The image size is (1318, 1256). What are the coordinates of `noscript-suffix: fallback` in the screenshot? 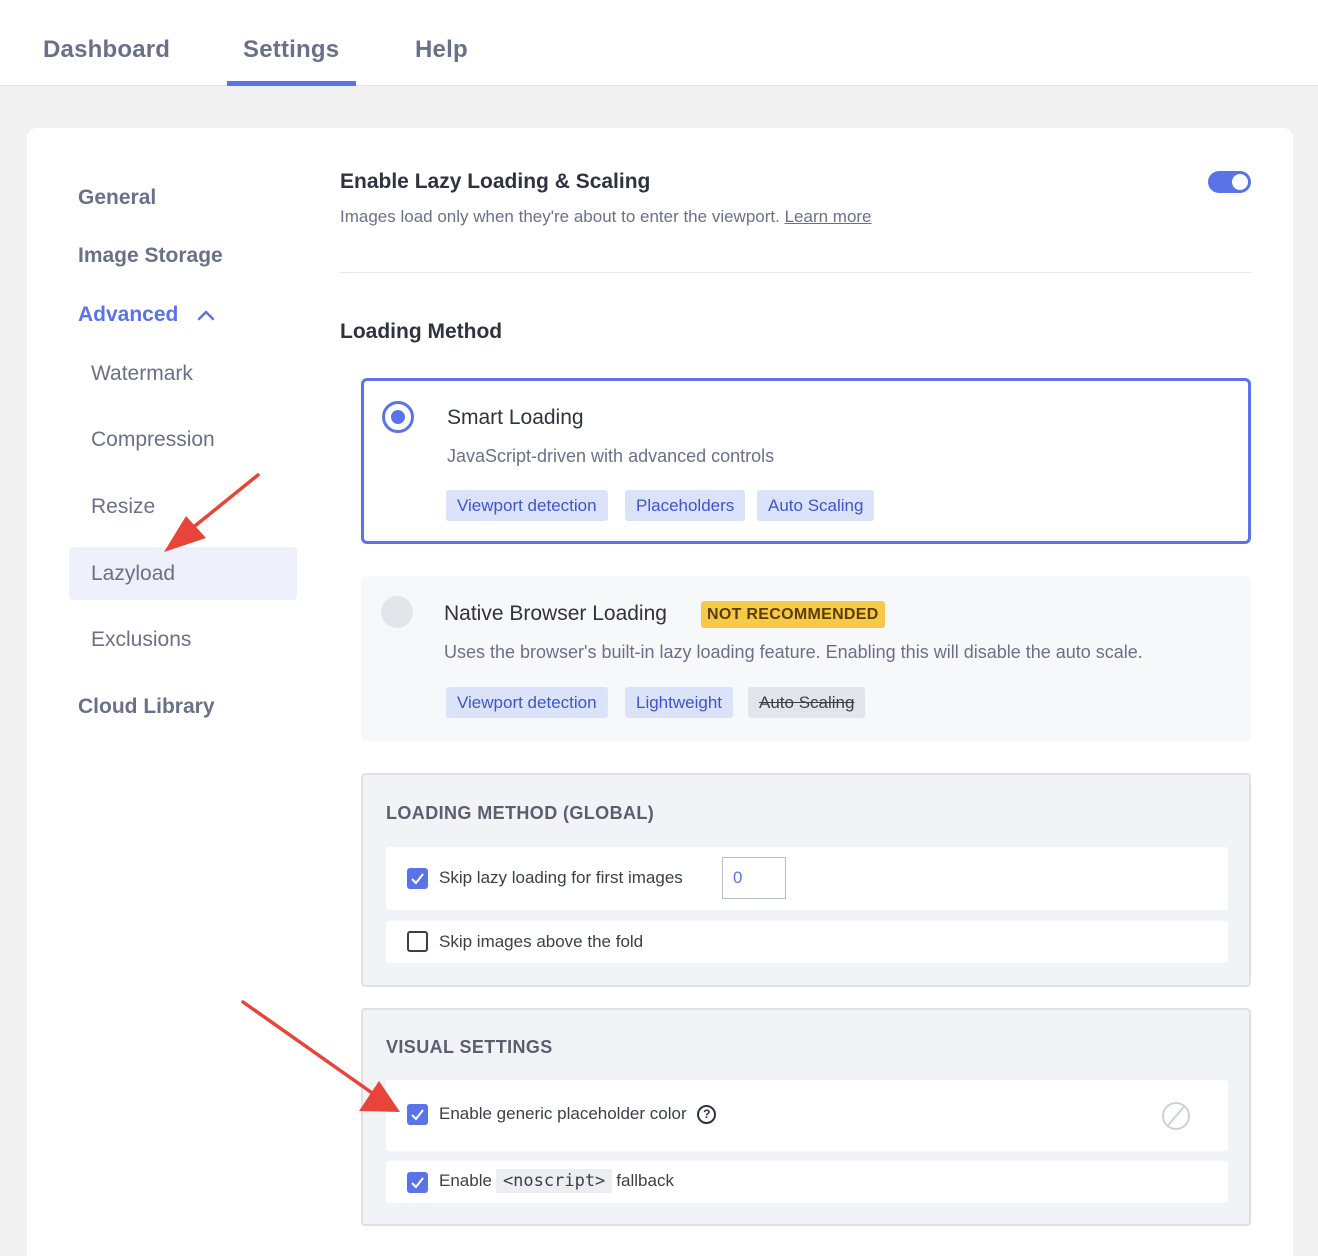 It's located at (645, 1180).